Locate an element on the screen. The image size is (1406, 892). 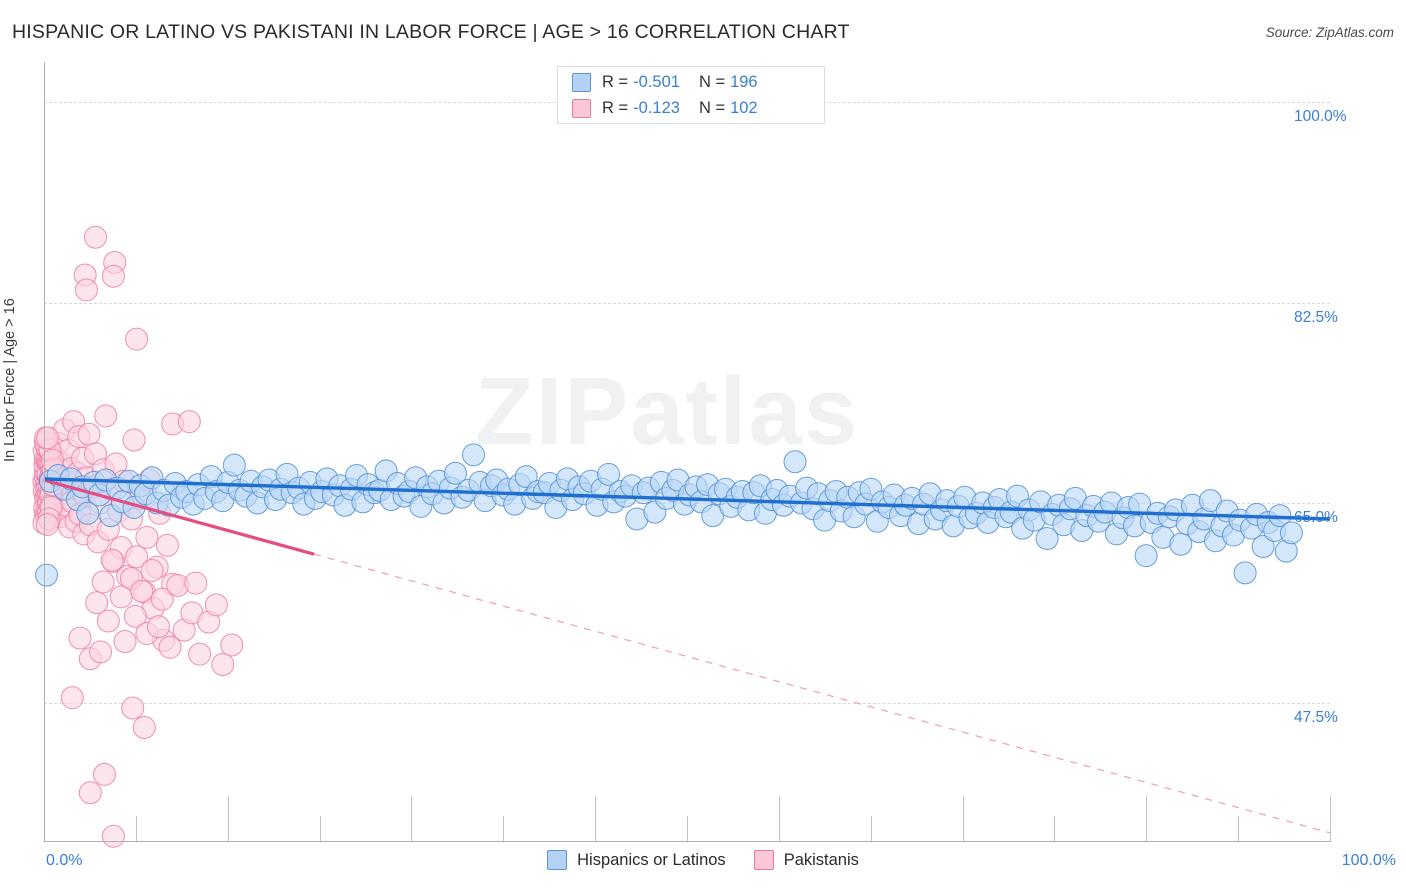
y-axis-tick-label: 82.5% is located at coordinates (1316, 317).